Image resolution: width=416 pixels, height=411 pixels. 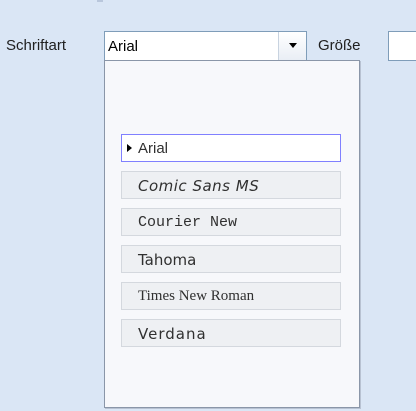 What do you see at coordinates (205, 46) in the screenshot?
I see `font-combobox: Arial` at bounding box center [205, 46].